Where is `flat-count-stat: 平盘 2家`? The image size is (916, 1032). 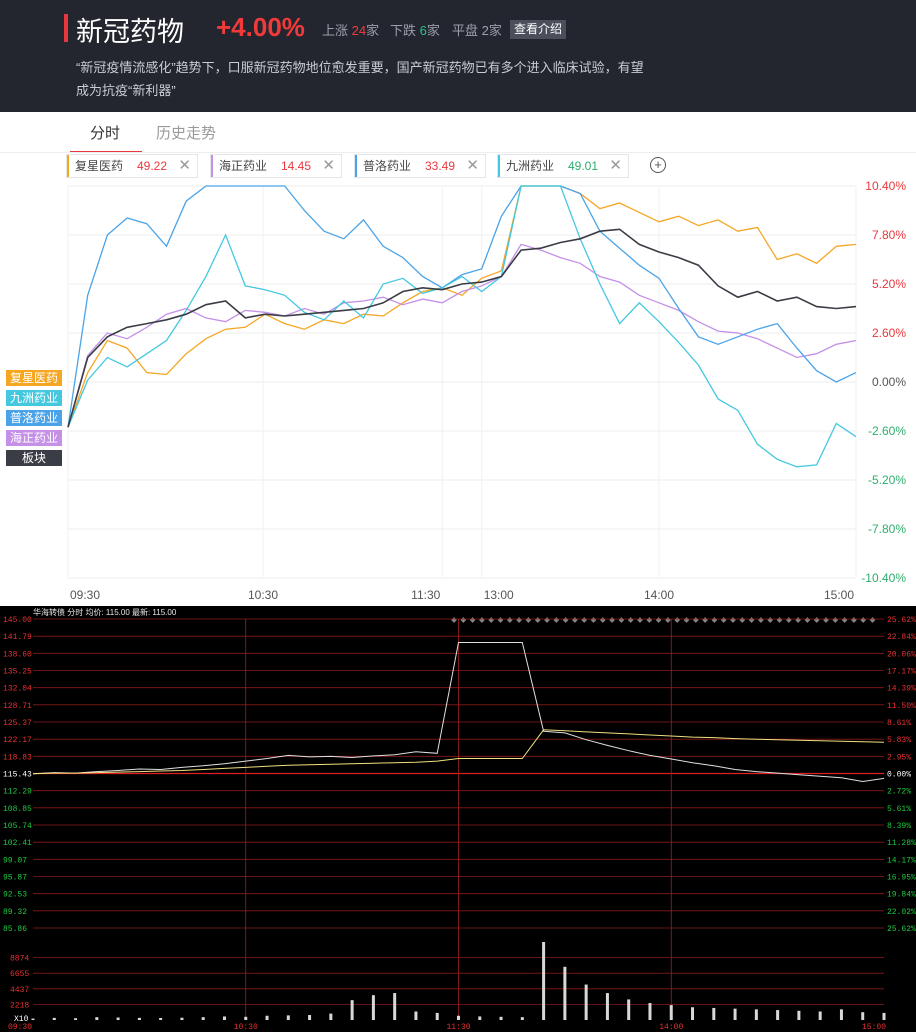 flat-count-stat: 平盘 2家 is located at coordinates (477, 29).